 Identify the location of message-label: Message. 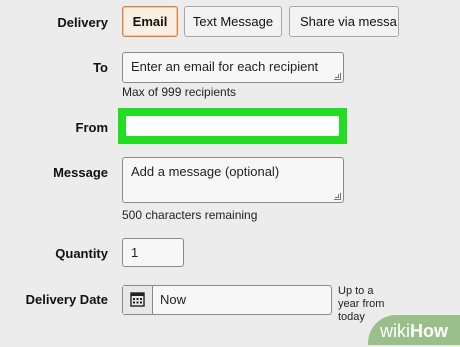
(80, 172).